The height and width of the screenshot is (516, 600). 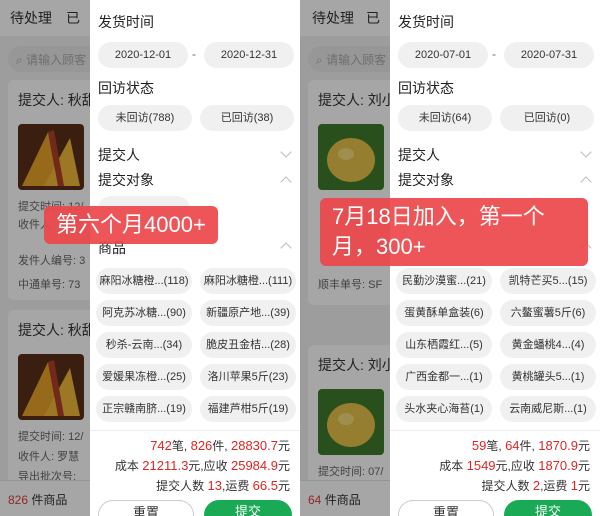 What do you see at coordinates (547, 118) in the screenshot?
I see `filter-visited: 已回访(0)` at bounding box center [547, 118].